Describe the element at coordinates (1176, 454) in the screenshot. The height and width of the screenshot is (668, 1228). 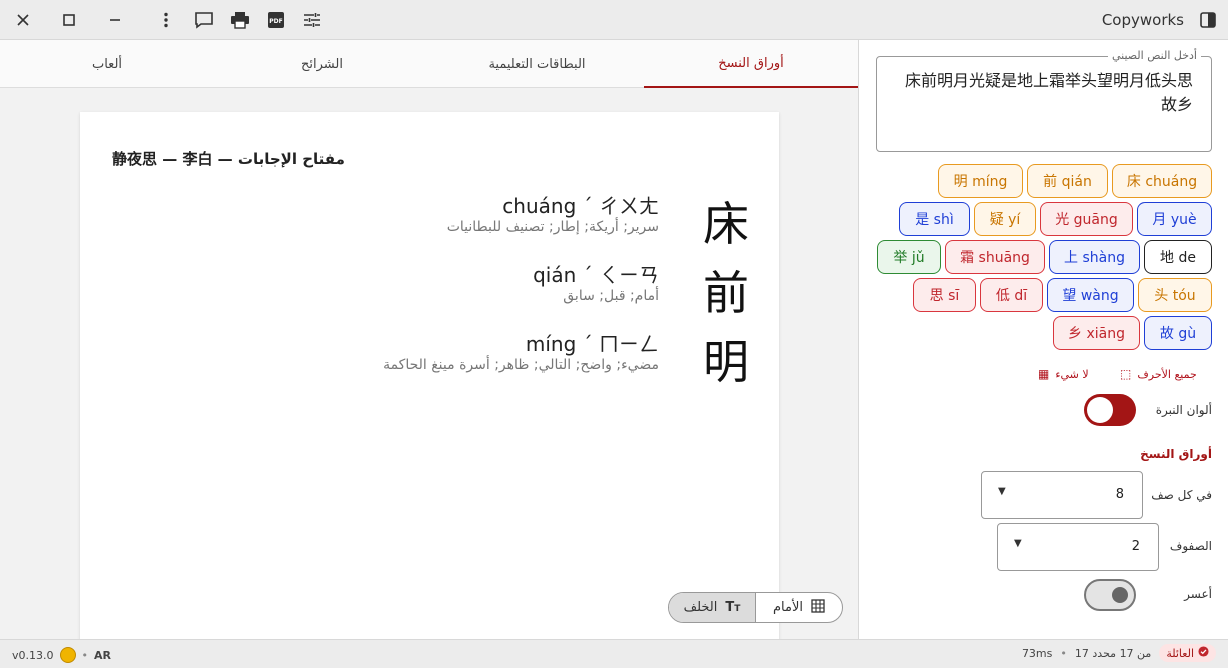
I see `copysheets-heading: أوراق النسخ` at that location.